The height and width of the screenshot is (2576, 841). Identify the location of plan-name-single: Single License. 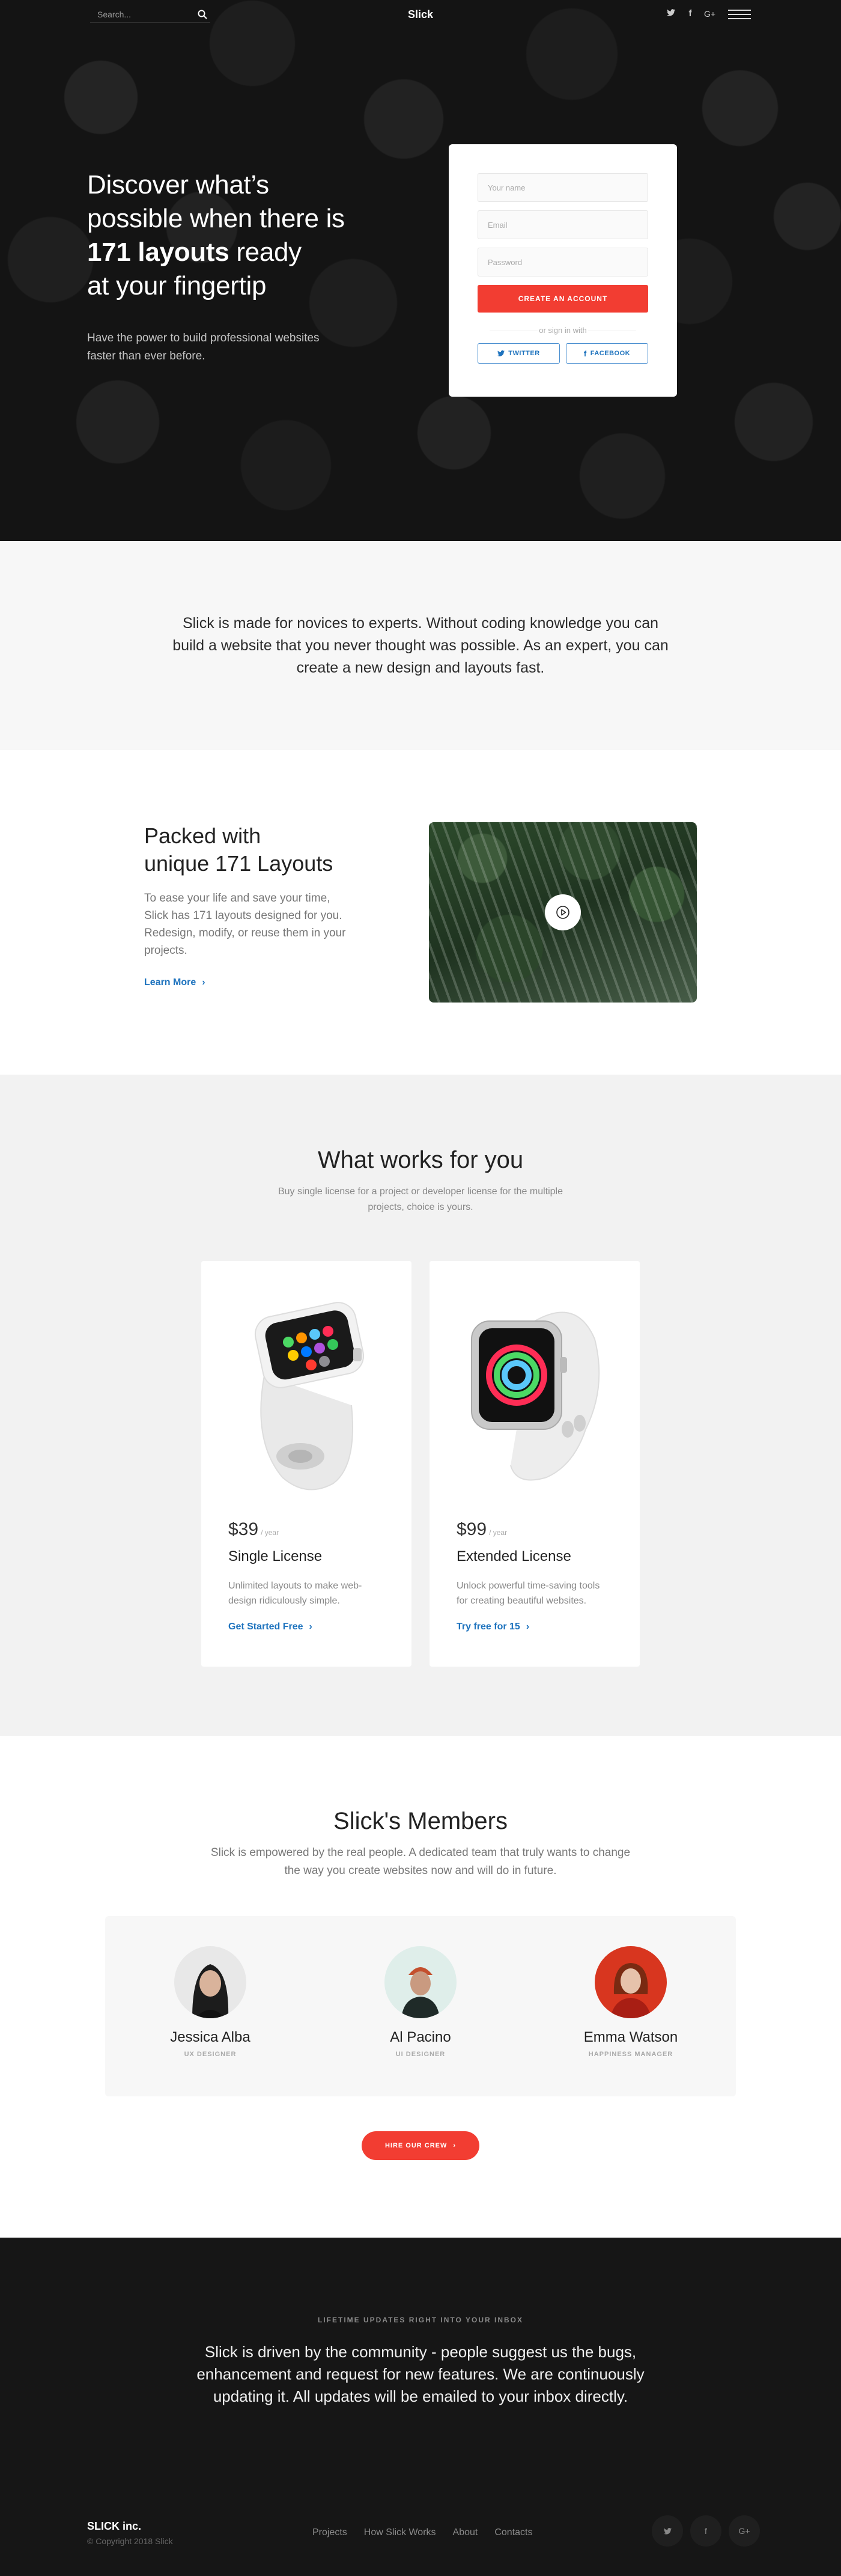
(276, 1556).